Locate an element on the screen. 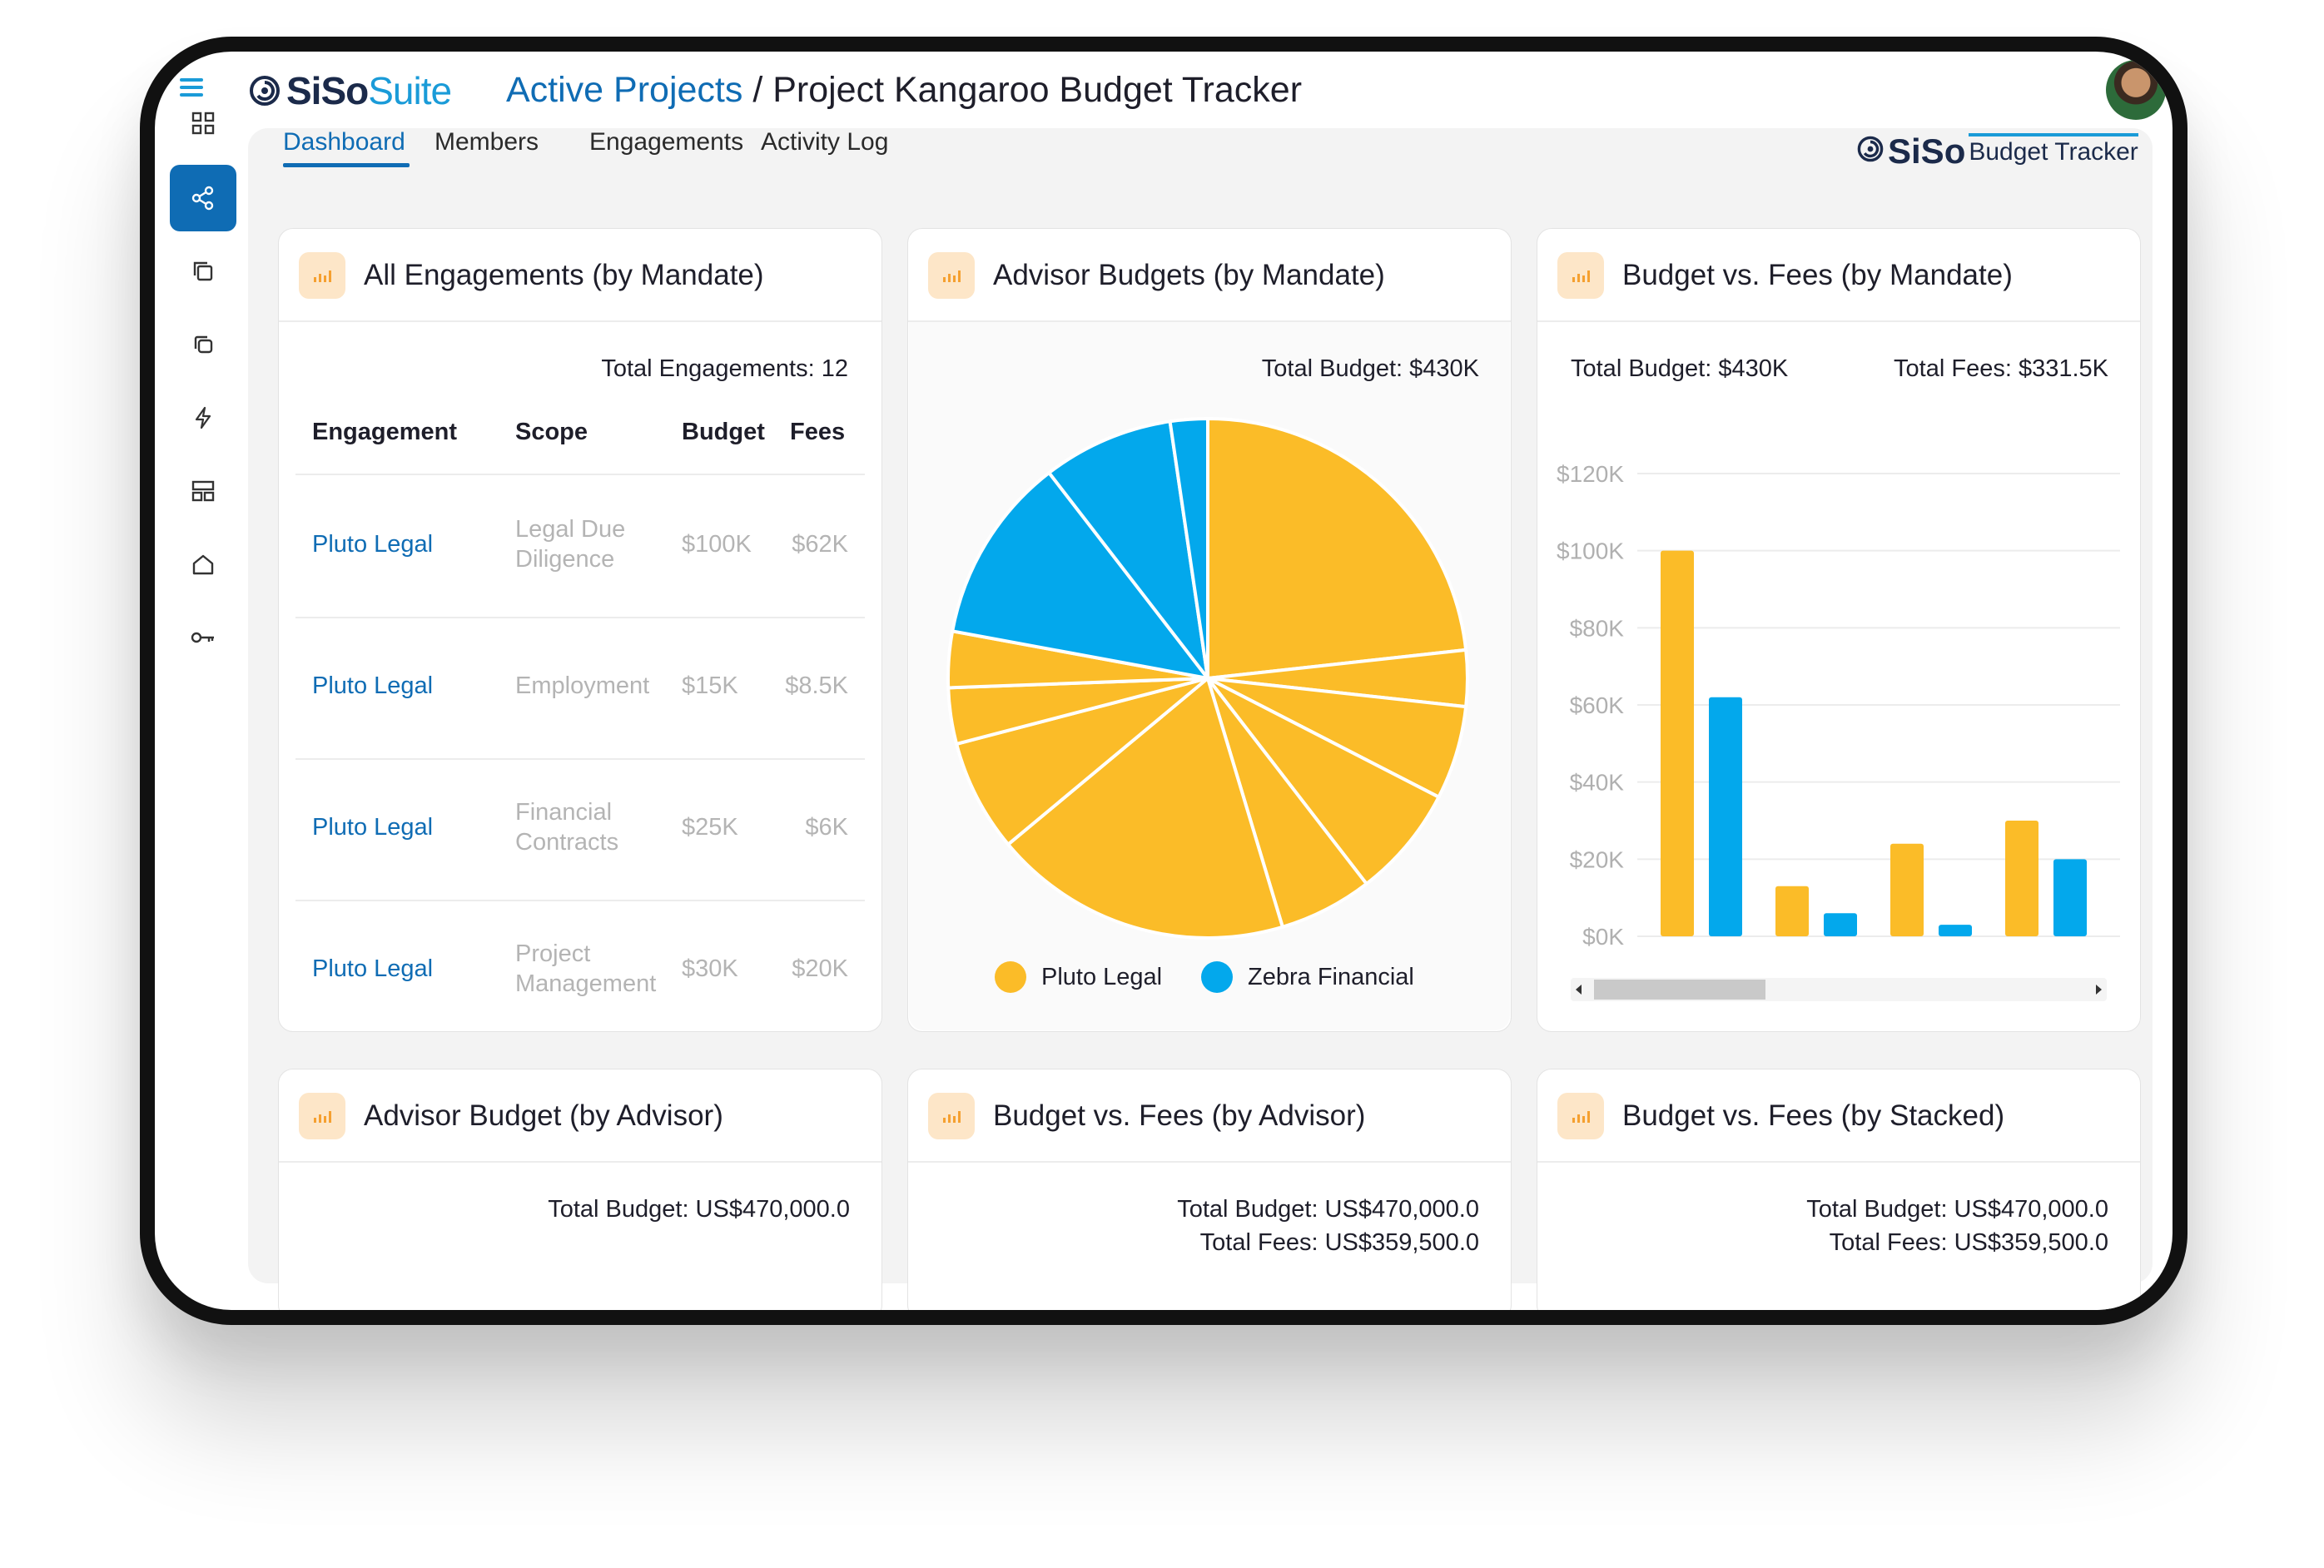 This screenshot has width=2324, height=1568. sidebar-copy-icon is located at coordinates (203, 271).